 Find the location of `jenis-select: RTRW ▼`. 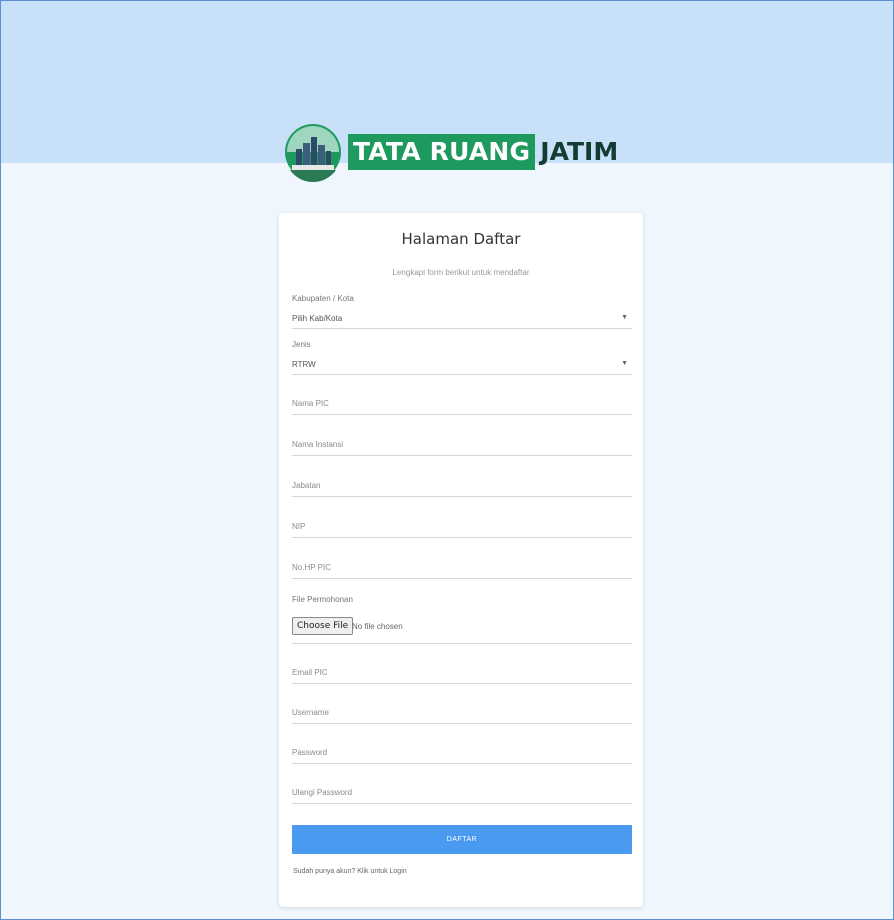

jenis-select: RTRW ▼ is located at coordinates (462, 365).